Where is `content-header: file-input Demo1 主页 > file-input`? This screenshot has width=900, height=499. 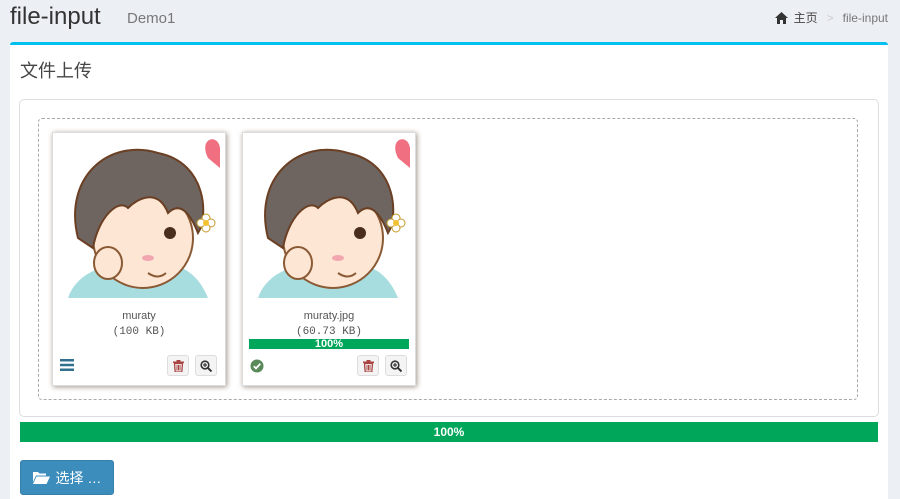
content-header: file-input Demo1 主页 > file-input is located at coordinates (450, 22).